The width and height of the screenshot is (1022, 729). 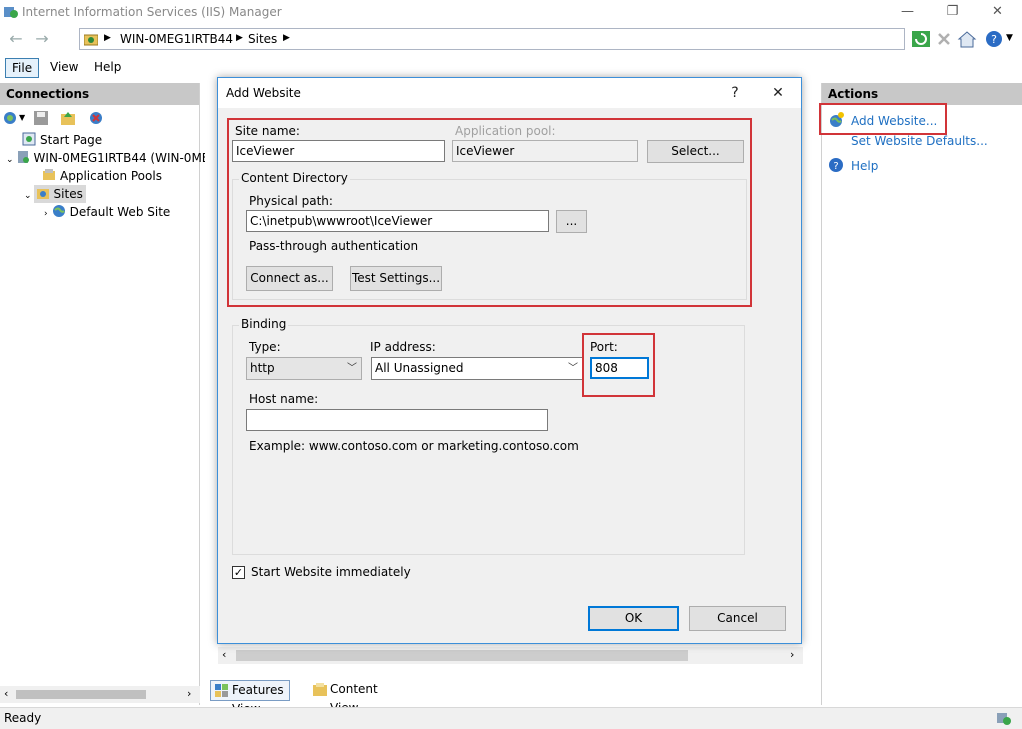 I want to click on back-button: ←, so click(x=16, y=39).